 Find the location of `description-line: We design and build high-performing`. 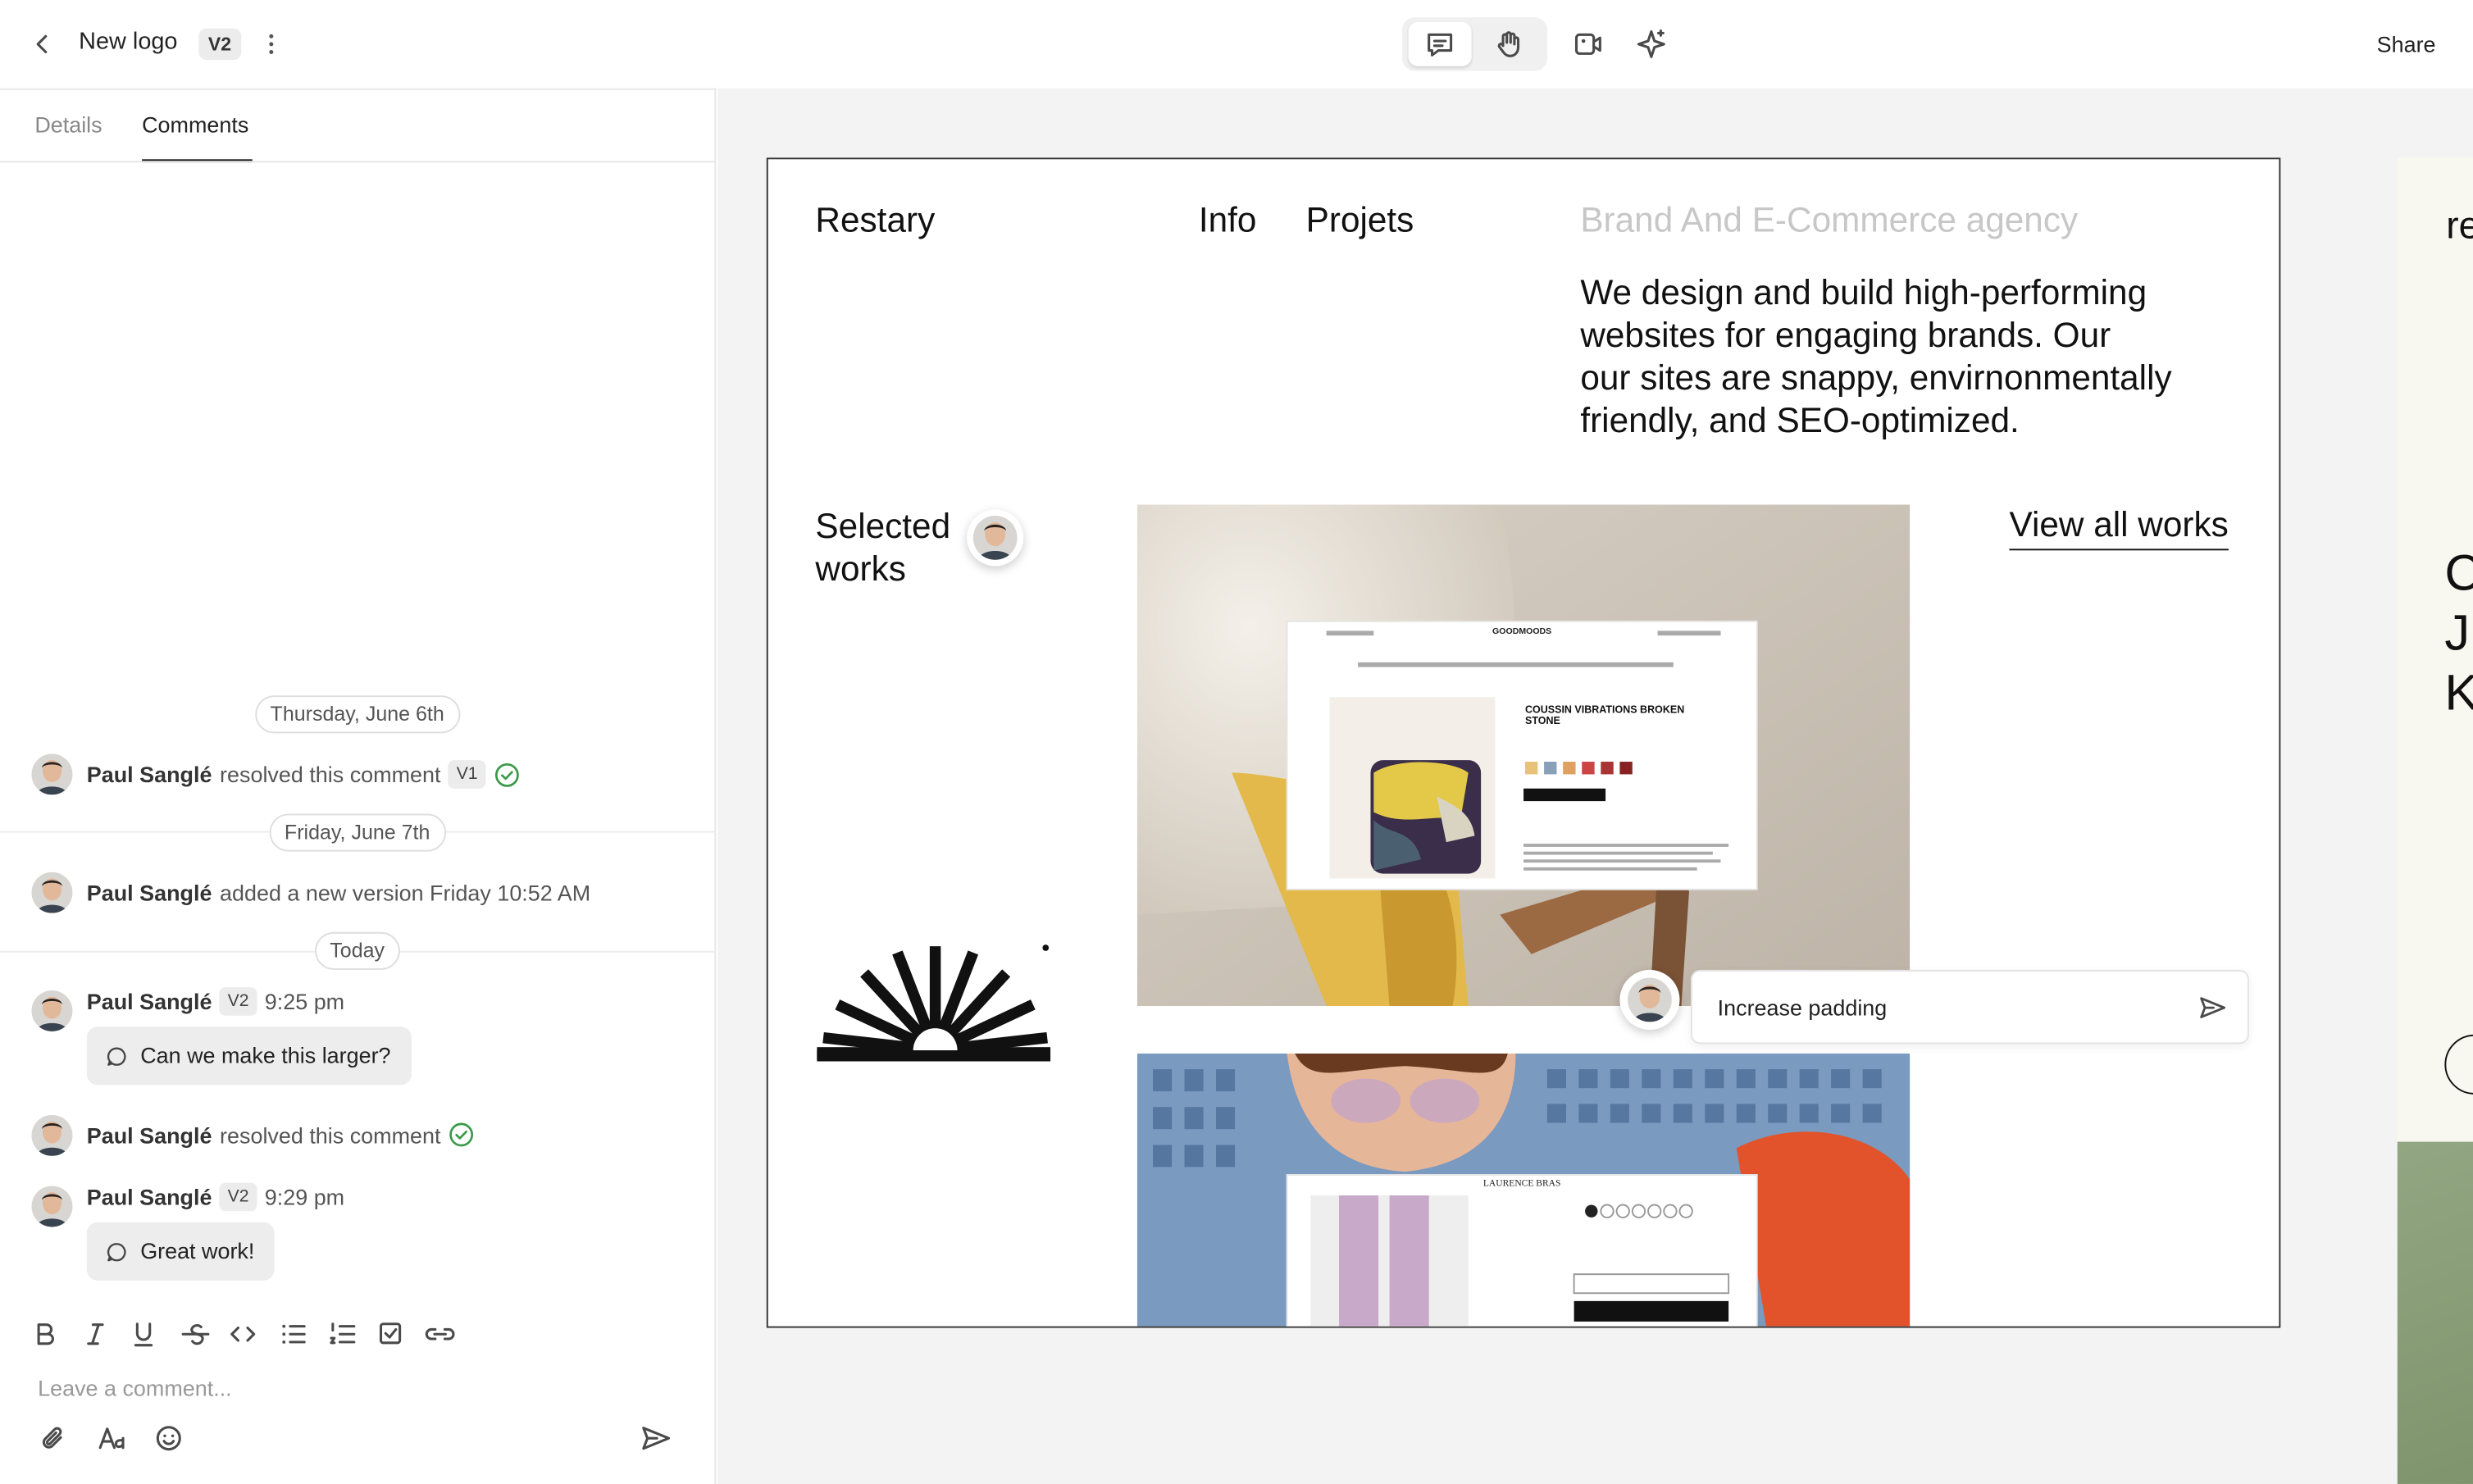

description-line: We design and build high-performing is located at coordinates (1863, 292).